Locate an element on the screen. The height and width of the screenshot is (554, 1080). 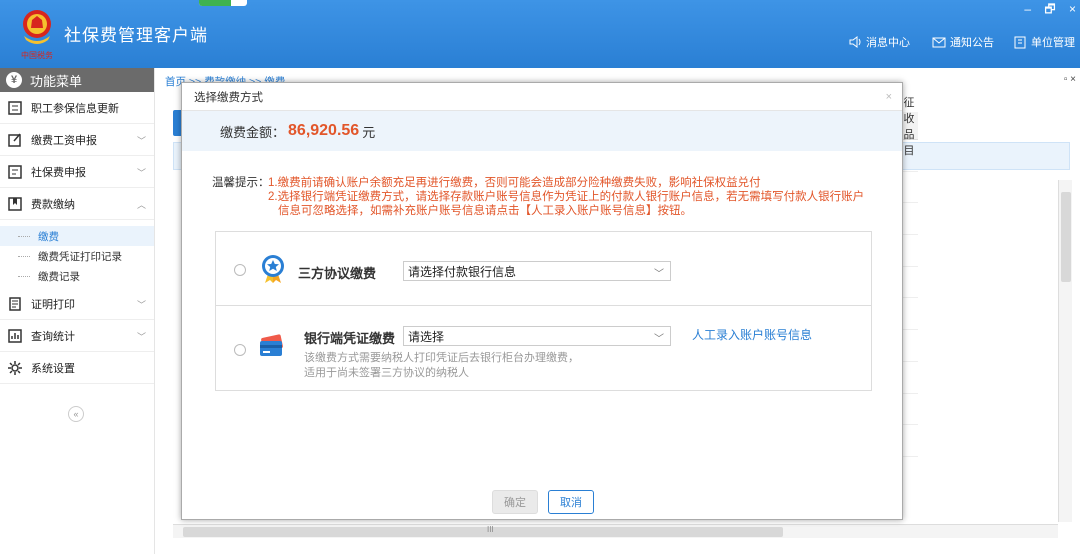
sidebar-item-label: 费款缴纳 is located at coordinates (53, 204).